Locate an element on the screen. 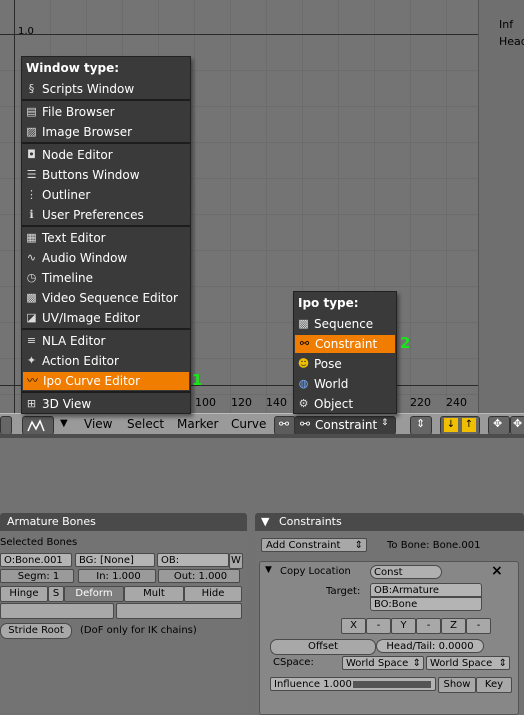 The width and height of the screenshot is (524, 715). menu-item-outliner: ⋮ Outliner is located at coordinates (106, 195).